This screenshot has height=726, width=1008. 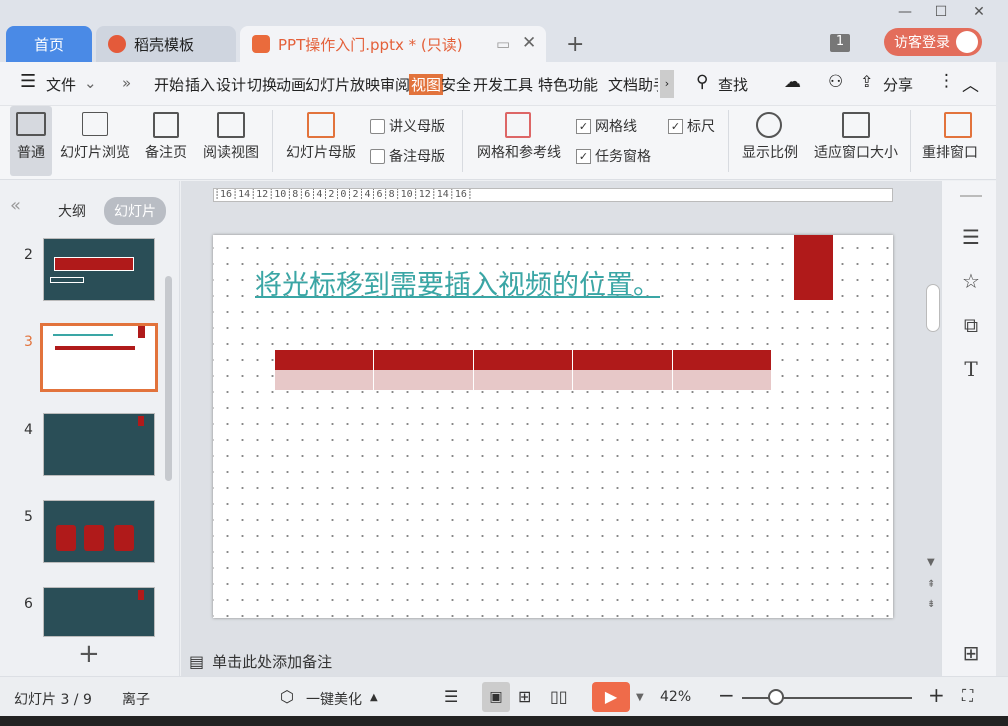 I want to click on settings-sliders-icon: ☰, so click(x=971, y=237).